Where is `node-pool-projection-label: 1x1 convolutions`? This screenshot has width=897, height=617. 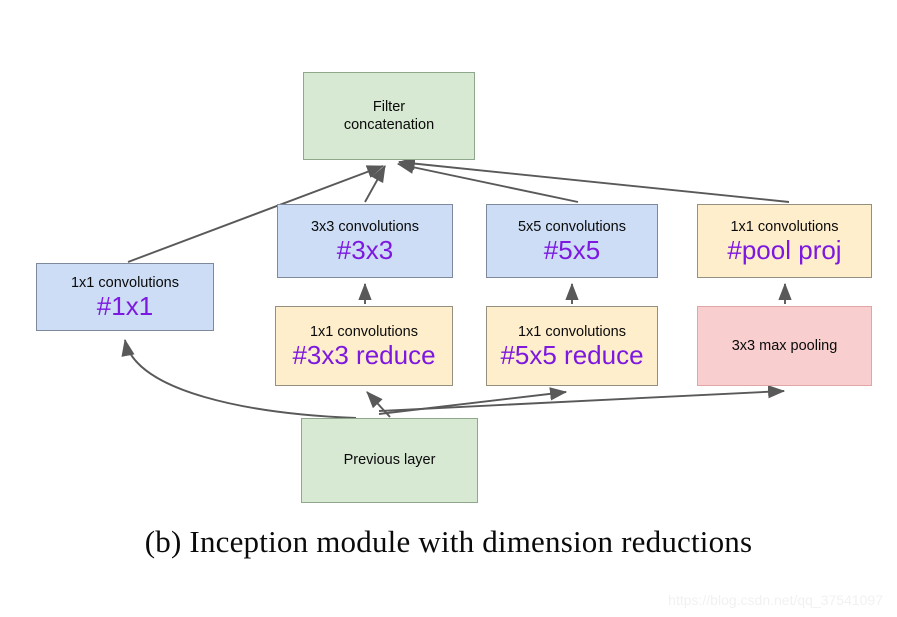
node-pool-projection-label: 1x1 convolutions is located at coordinates (784, 226).